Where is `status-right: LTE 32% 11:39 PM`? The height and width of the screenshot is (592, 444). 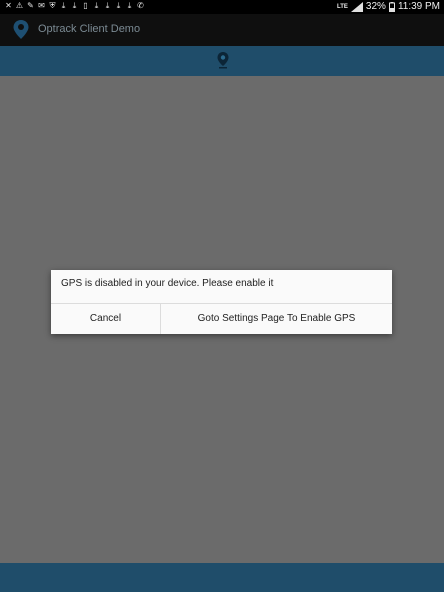 status-right: LTE 32% 11:39 PM is located at coordinates (388, 6).